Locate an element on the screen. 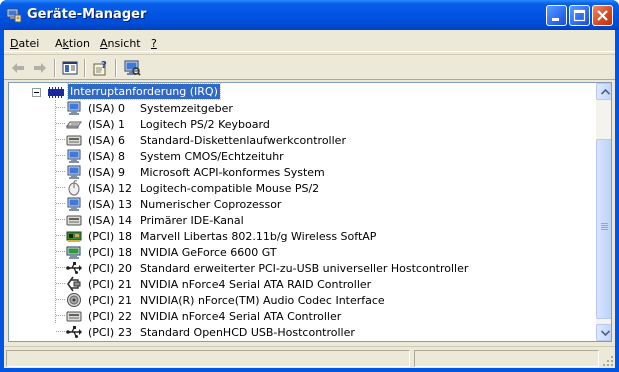 The width and height of the screenshot is (619, 372). raid-controller-icon is located at coordinates (74, 284).